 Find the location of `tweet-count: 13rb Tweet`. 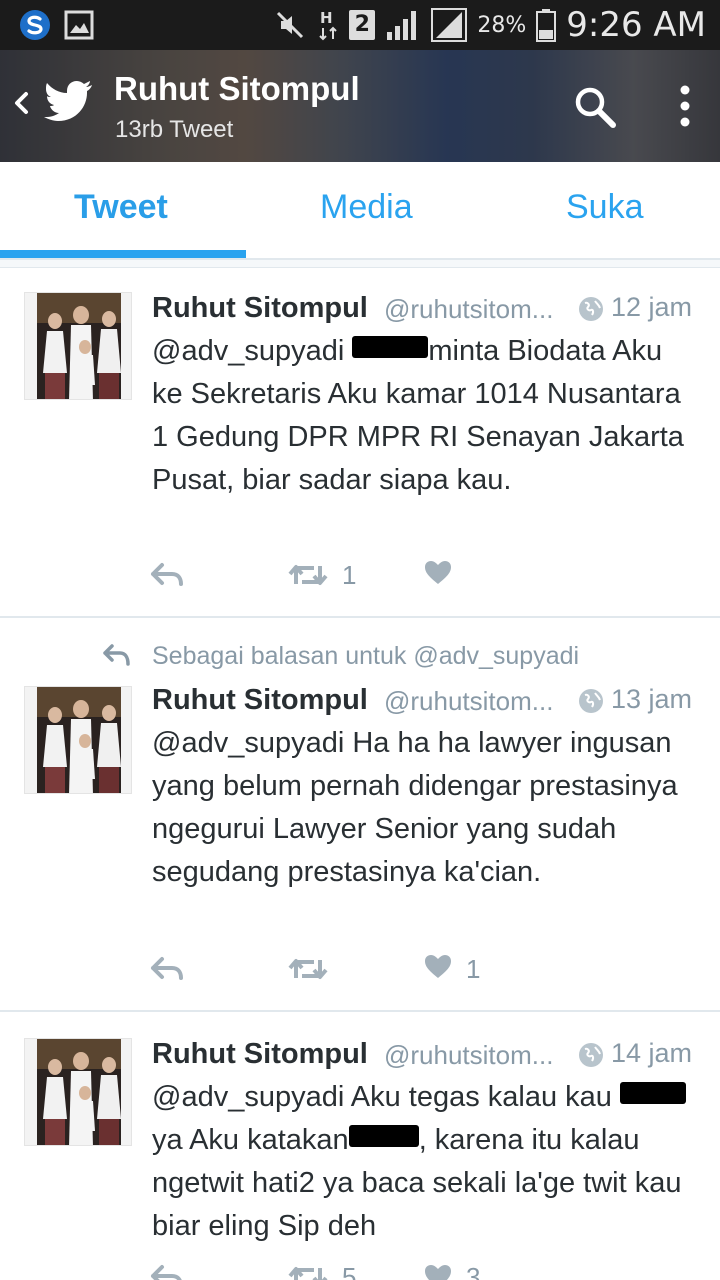

tweet-count: 13rb Tweet is located at coordinates (174, 129).